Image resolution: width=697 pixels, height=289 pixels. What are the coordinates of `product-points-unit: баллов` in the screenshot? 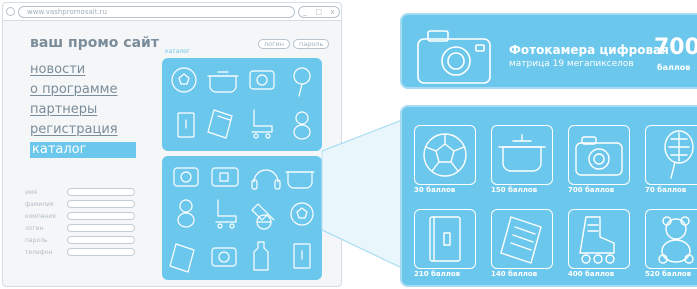 It's located at (674, 67).